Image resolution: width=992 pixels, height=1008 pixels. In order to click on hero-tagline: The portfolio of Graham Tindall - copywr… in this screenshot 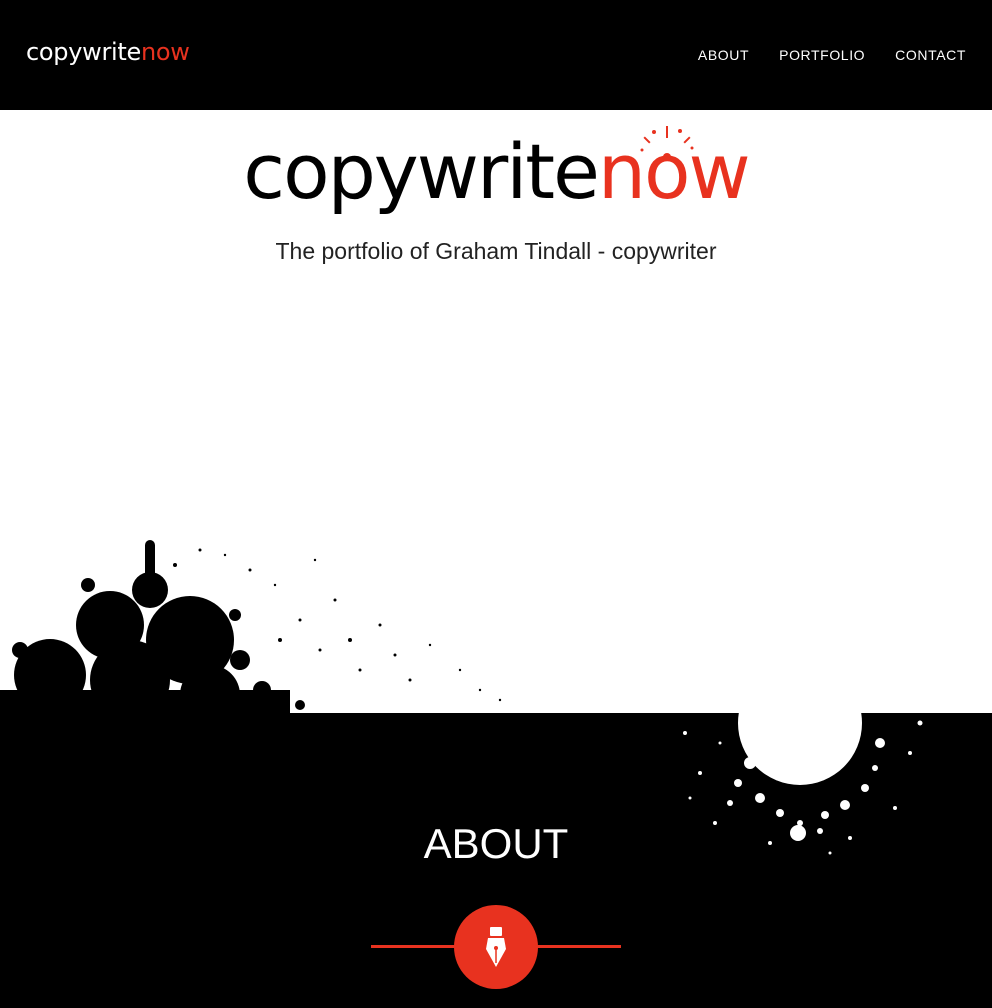, I will do `click(496, 251)`.